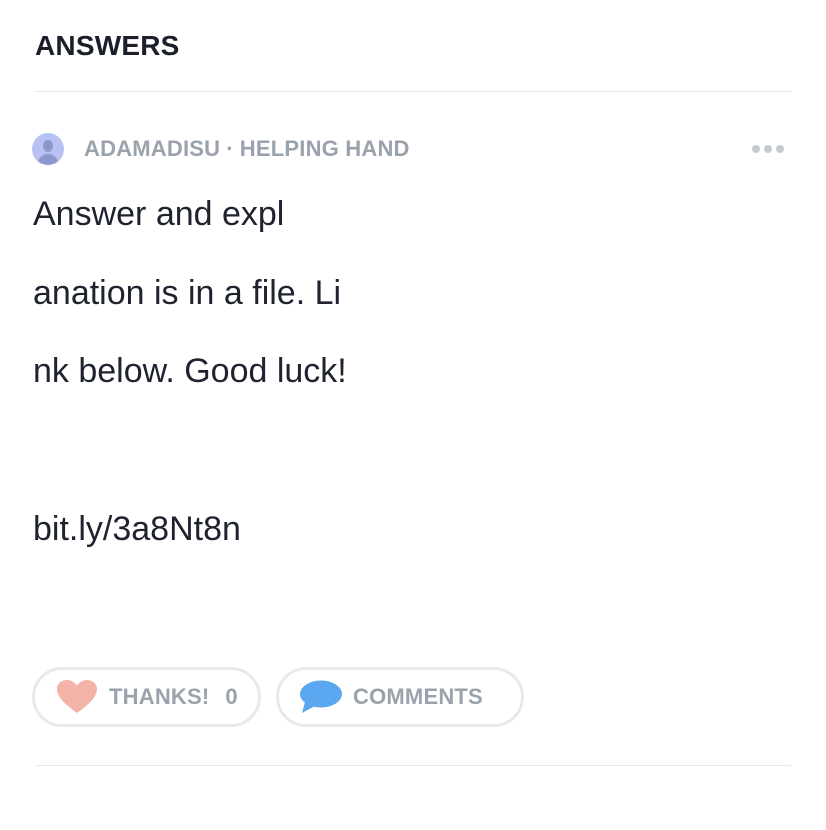 The height and width of the screenshot is (830, 826). What do you see at coordinates (412, 149) in the screenshot?
I see `answer-header: ADAMADISU · HELPING HAND` at bounding box center [412, 149].